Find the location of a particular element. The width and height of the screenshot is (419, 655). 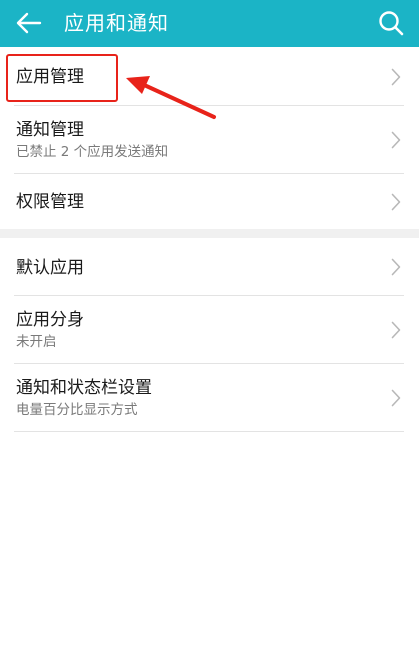

app-bar: 应用和通知 is located at coordinates (209, 23).